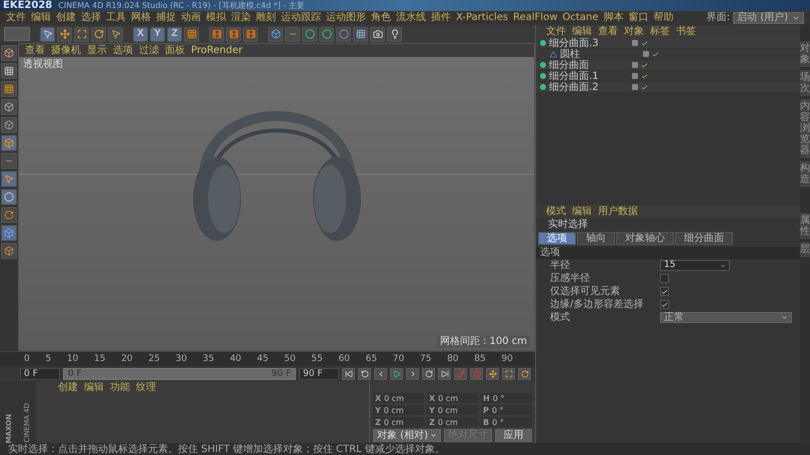  I want to click on material-menu-item: 编辑, so click(94, 388).